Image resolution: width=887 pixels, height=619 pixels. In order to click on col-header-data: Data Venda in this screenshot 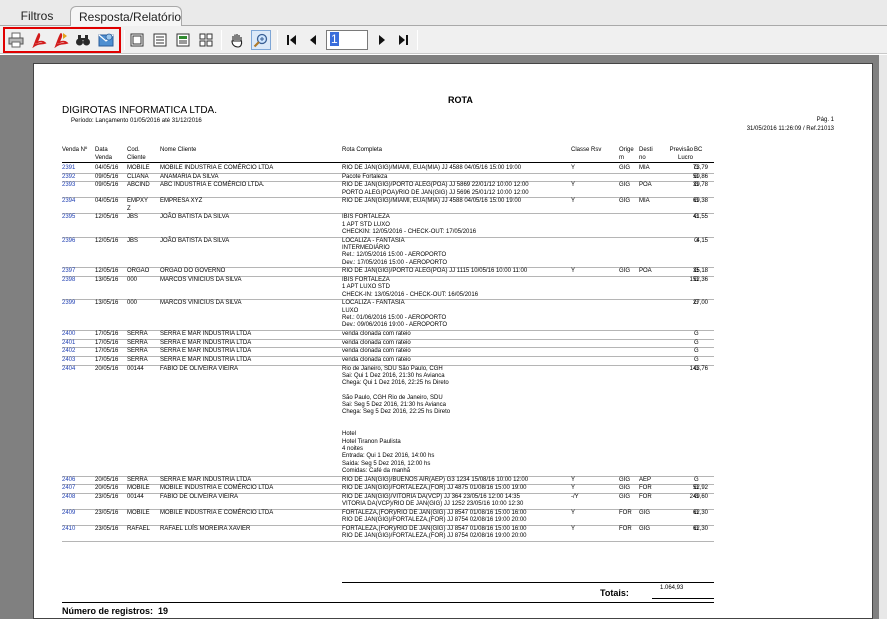, I will do `click(104, 154)`.